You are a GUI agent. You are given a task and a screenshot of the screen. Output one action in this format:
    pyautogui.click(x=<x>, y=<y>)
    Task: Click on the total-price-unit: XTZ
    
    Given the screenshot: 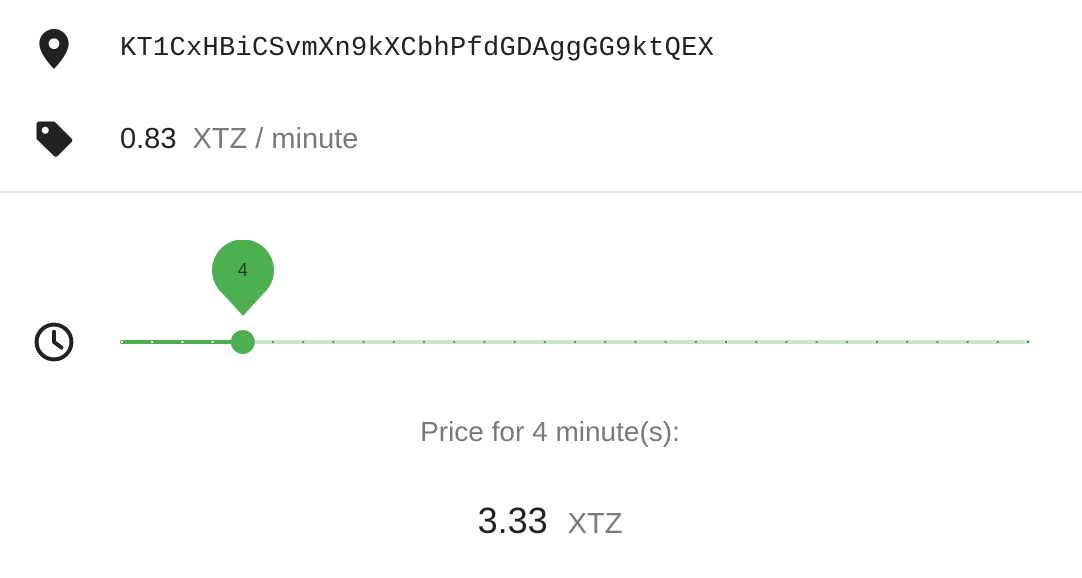 What is the action you would take?
    pyautogui.click(x=595, y=524)
    